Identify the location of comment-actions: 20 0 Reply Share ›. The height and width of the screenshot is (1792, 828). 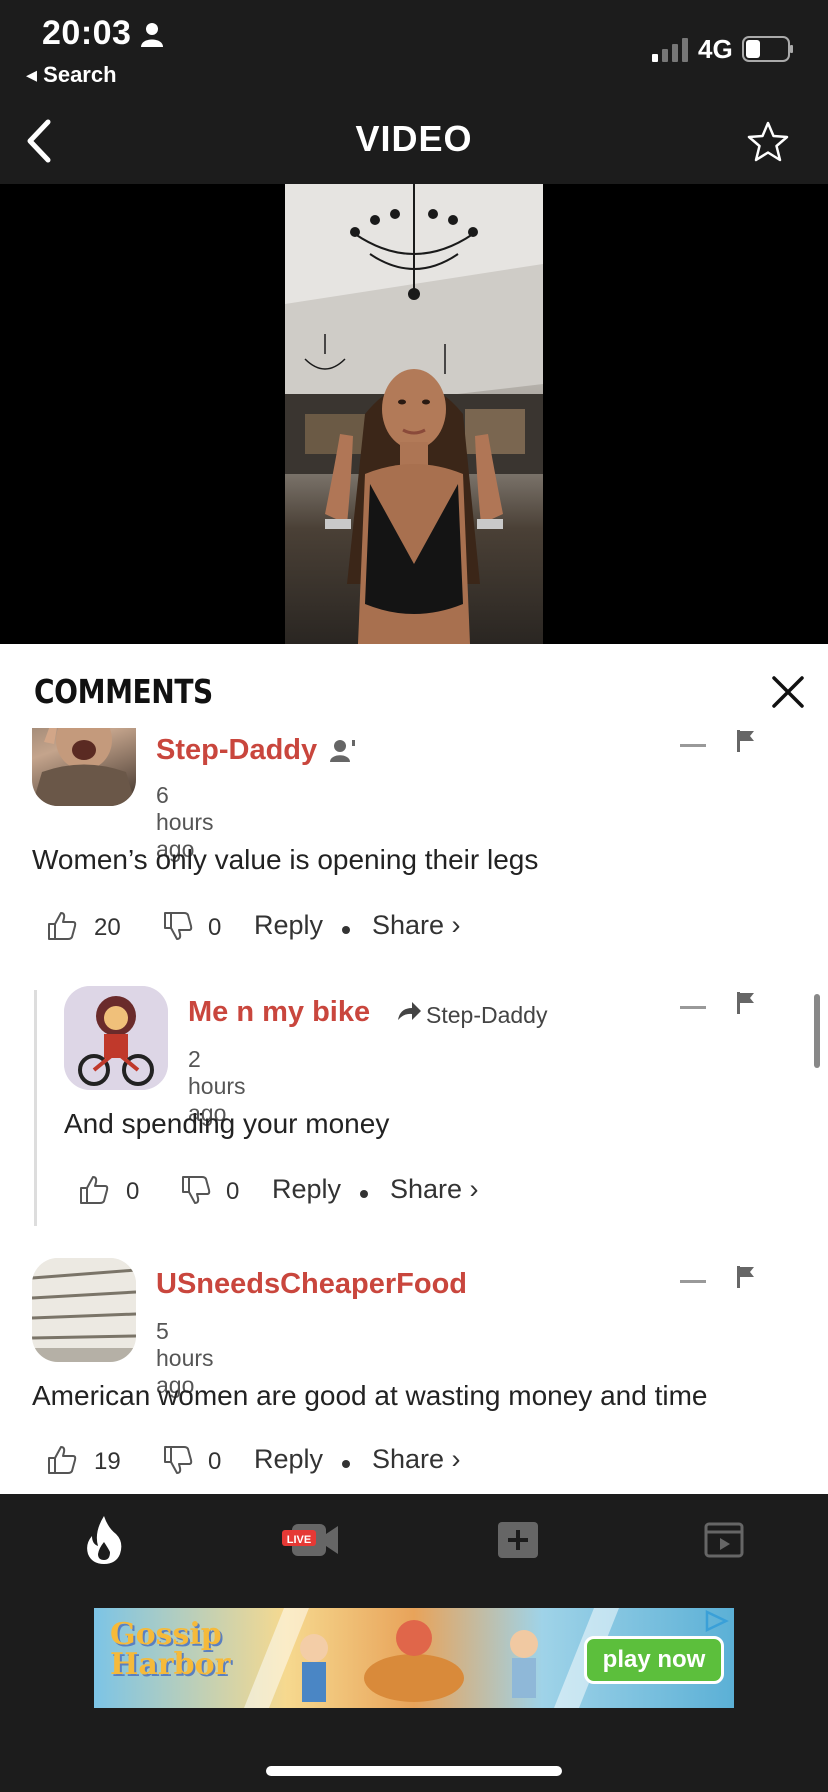
(286, 930).